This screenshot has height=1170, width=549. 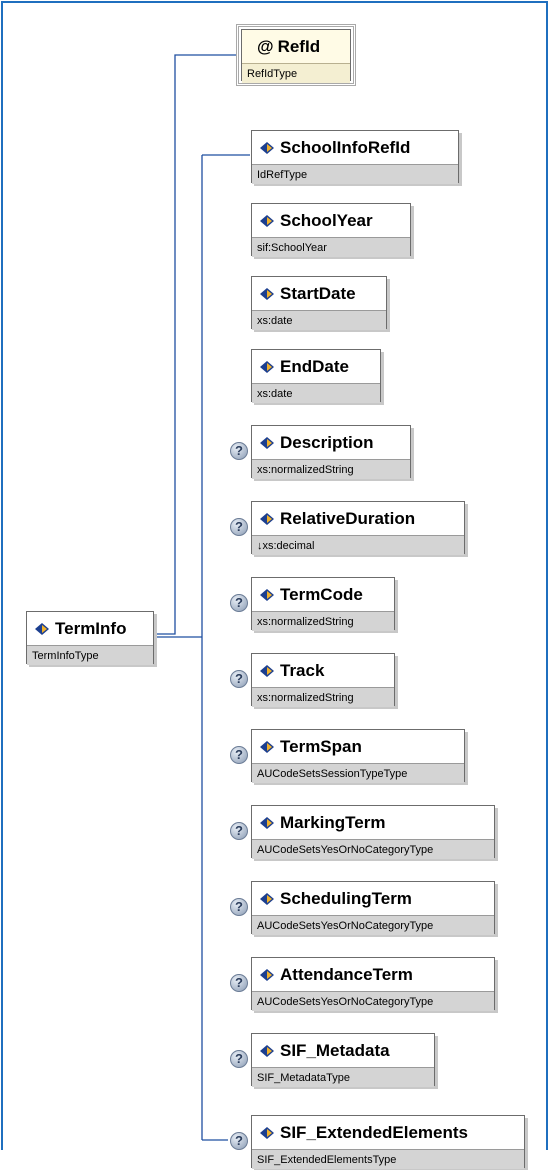 What do you see at coordinates (346, 974) in the screenshot?
I see `element-name: AttendanceTerm` at bounding box center [346, 974].